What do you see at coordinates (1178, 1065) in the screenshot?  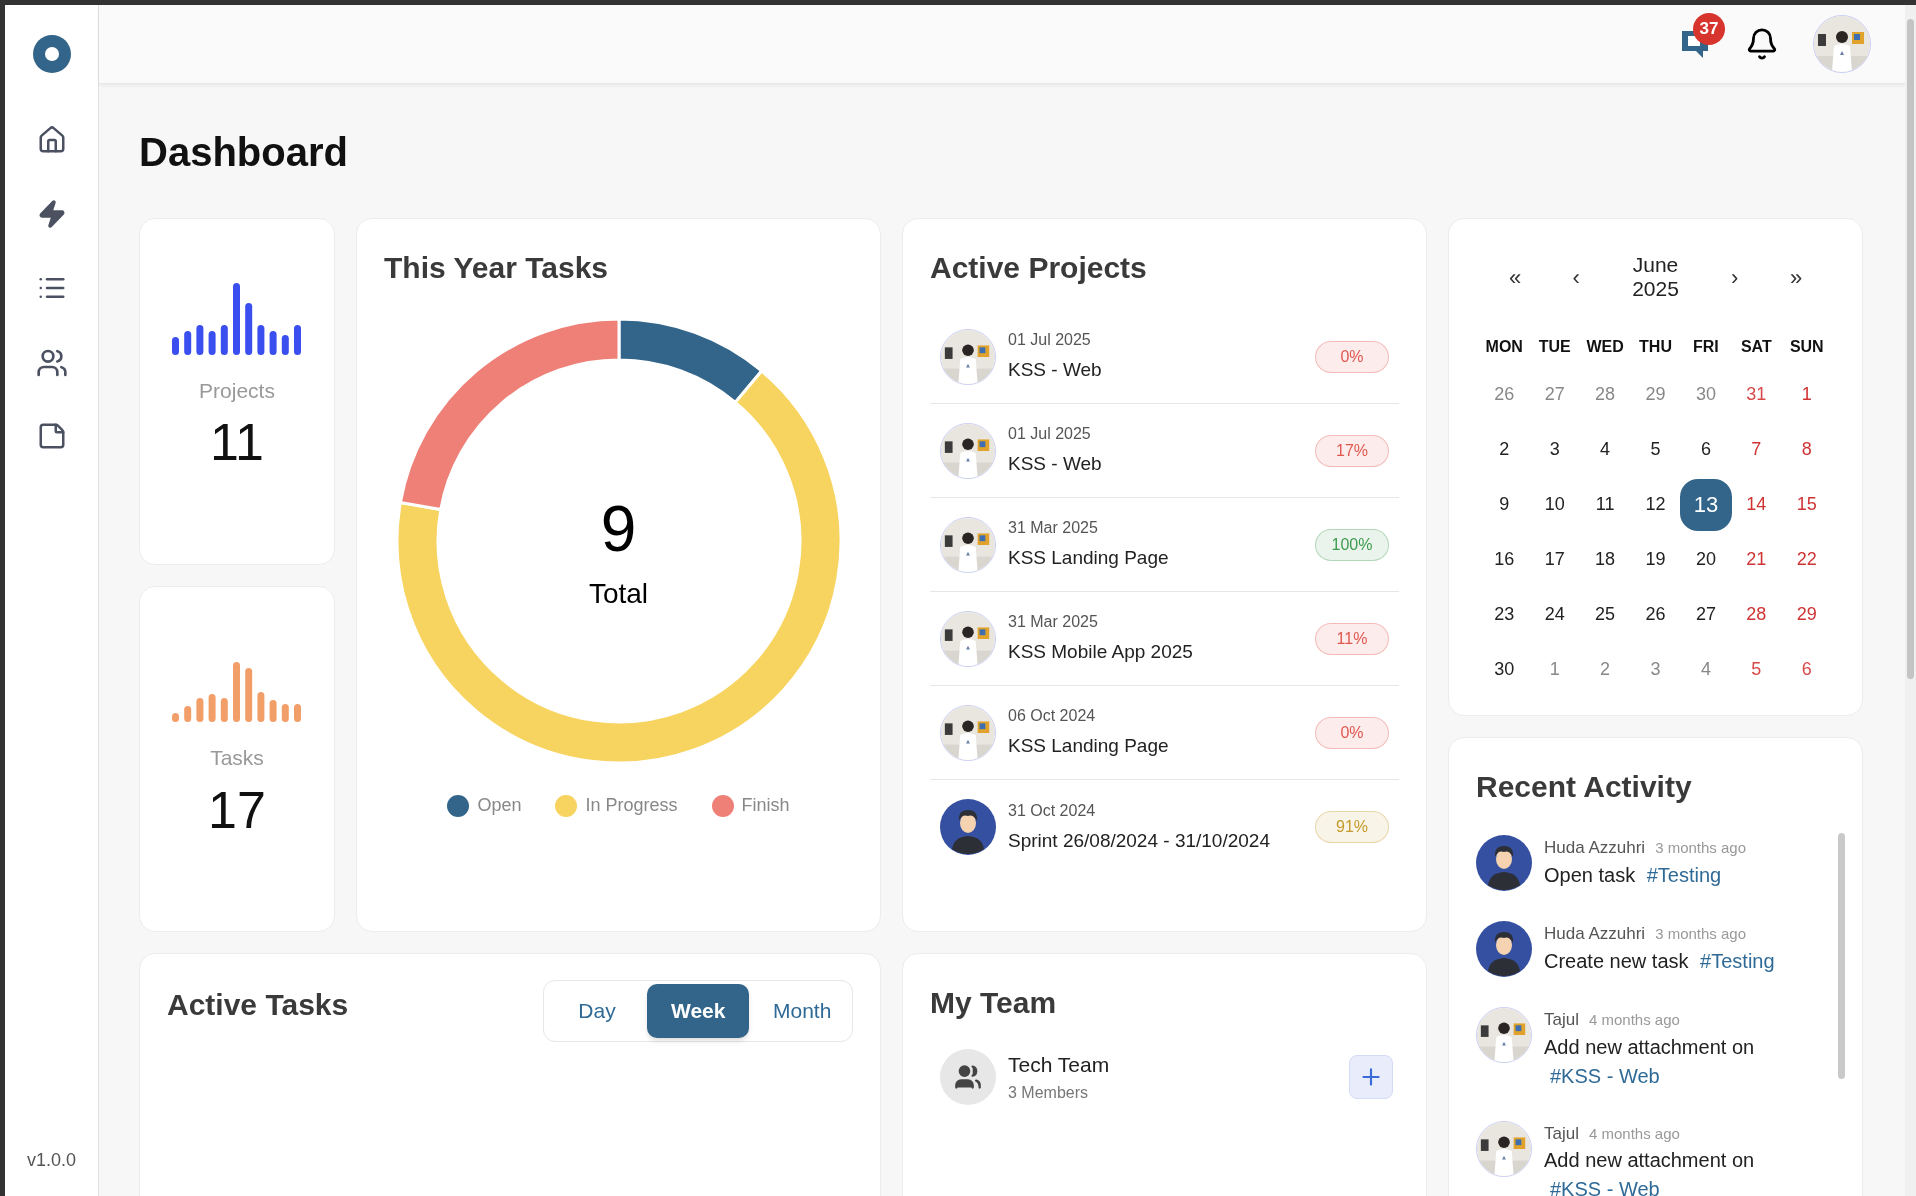 I see `team-name: Tech Team` at bounding box center [1178, 1065].